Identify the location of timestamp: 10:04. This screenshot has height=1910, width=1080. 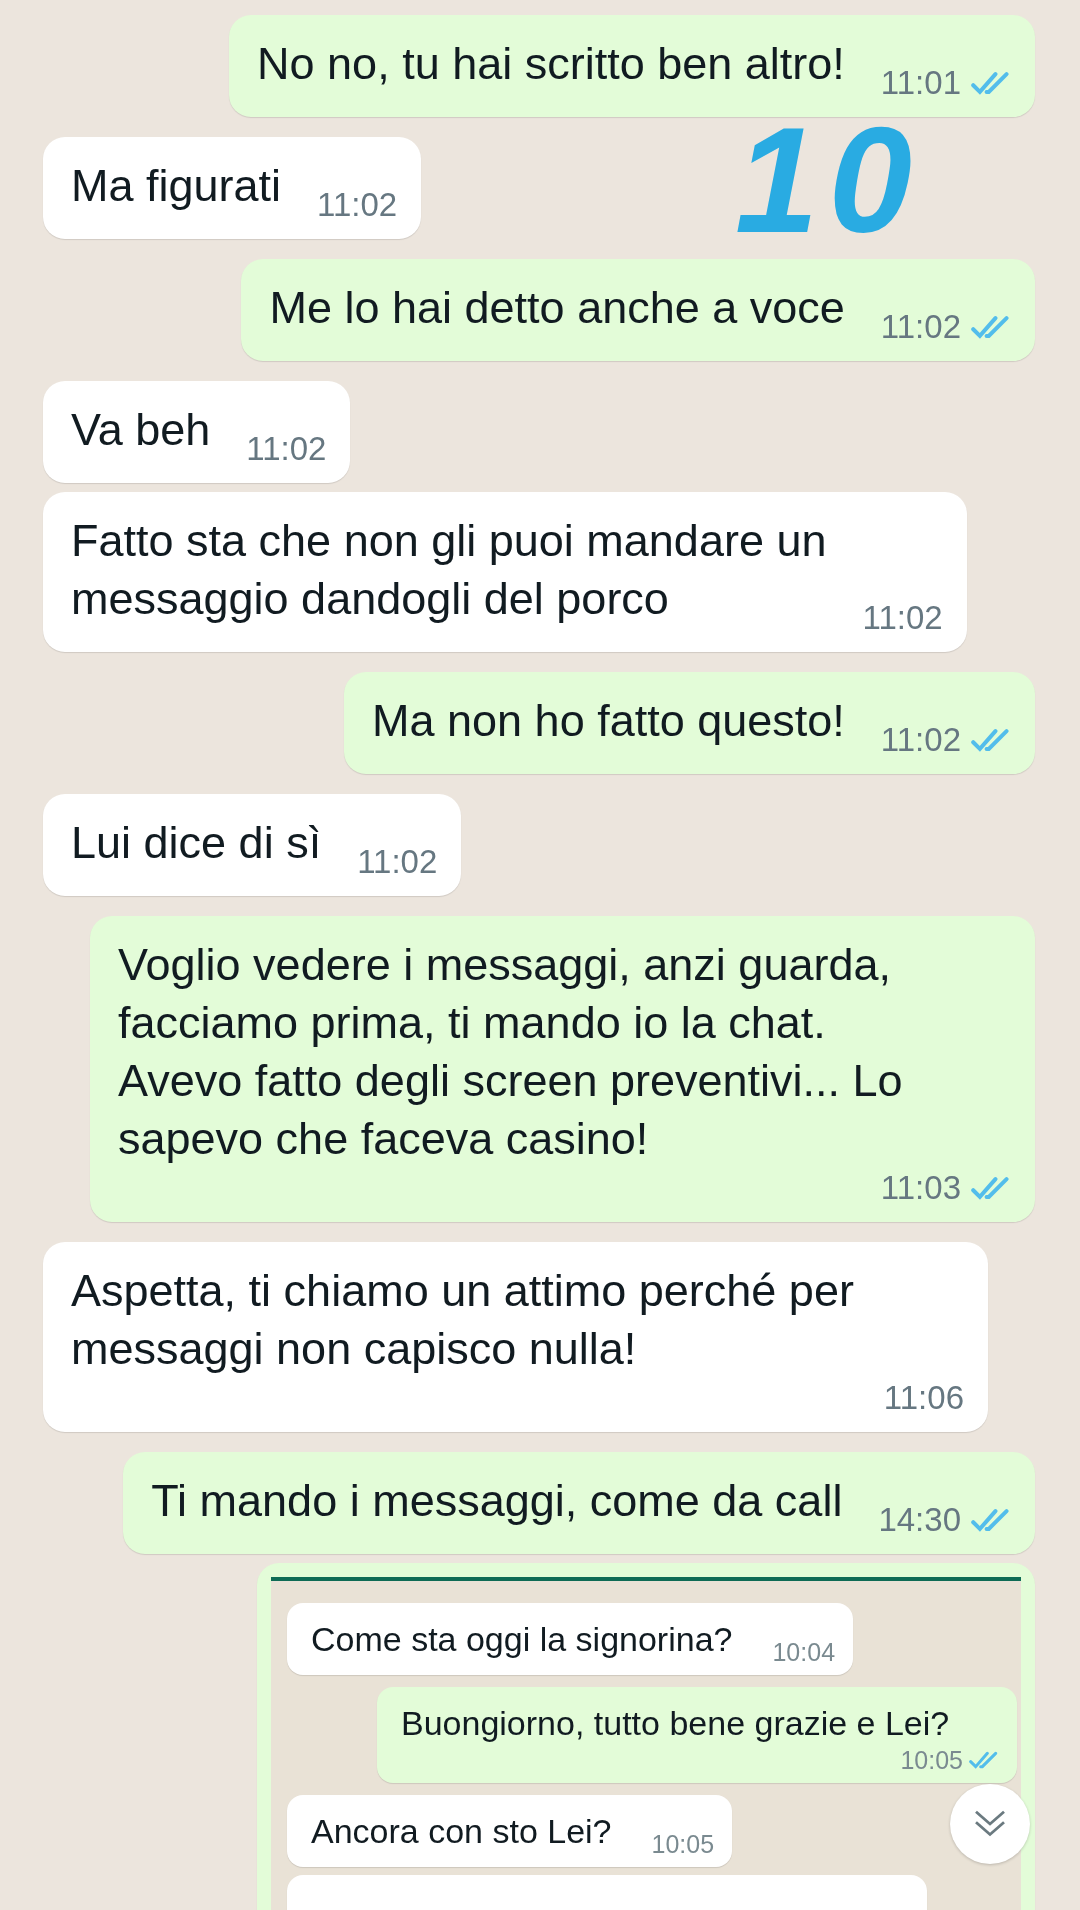
(804, 1652).